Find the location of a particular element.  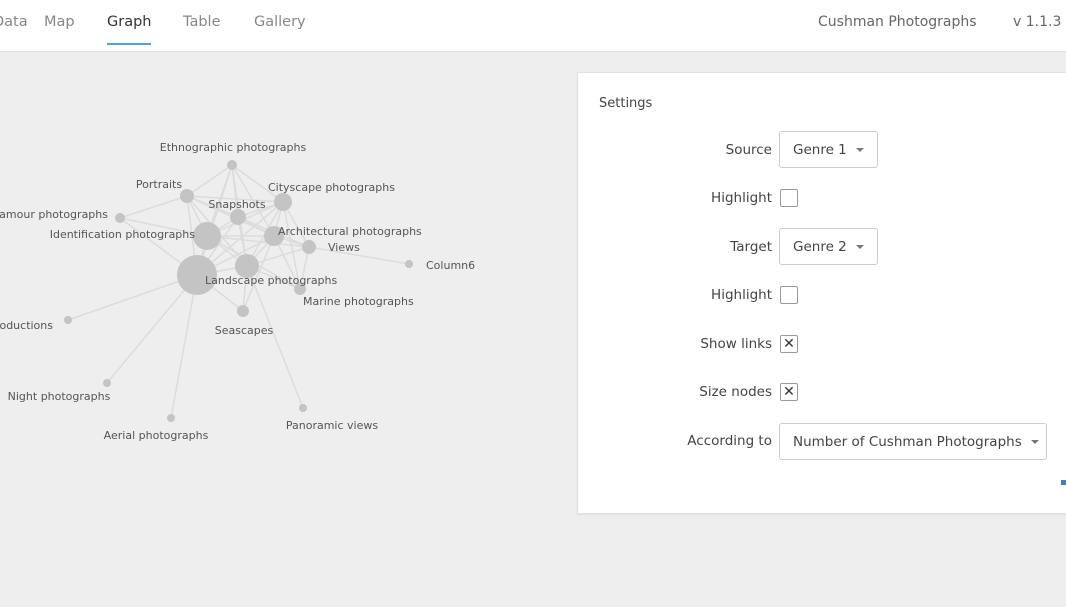

resize-handle-icon is located at coordinates (1063, 482).